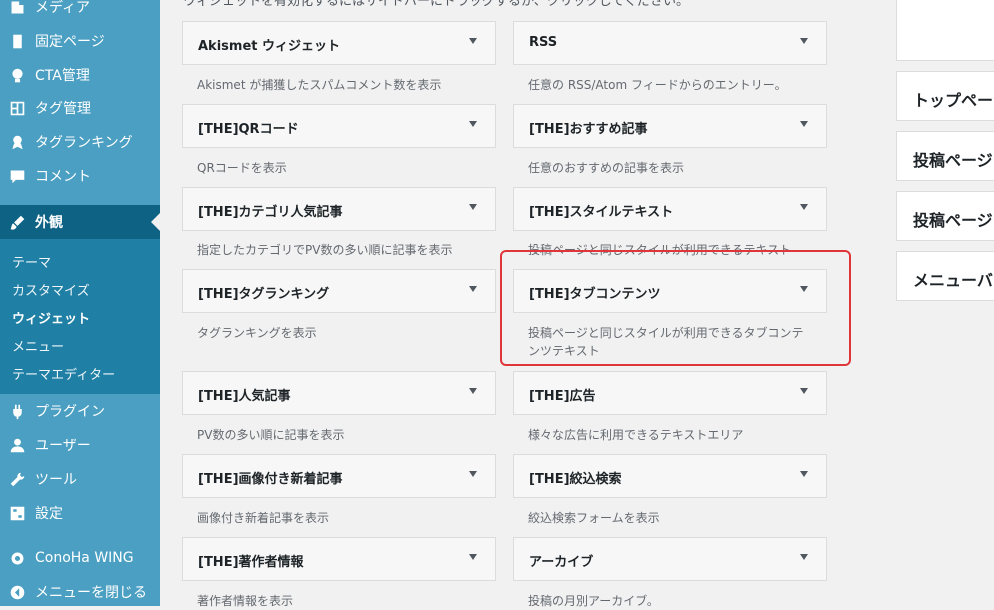 The height and width of the screenshot is (610, 994). I want to click on comment-icon, so click(17, 176).